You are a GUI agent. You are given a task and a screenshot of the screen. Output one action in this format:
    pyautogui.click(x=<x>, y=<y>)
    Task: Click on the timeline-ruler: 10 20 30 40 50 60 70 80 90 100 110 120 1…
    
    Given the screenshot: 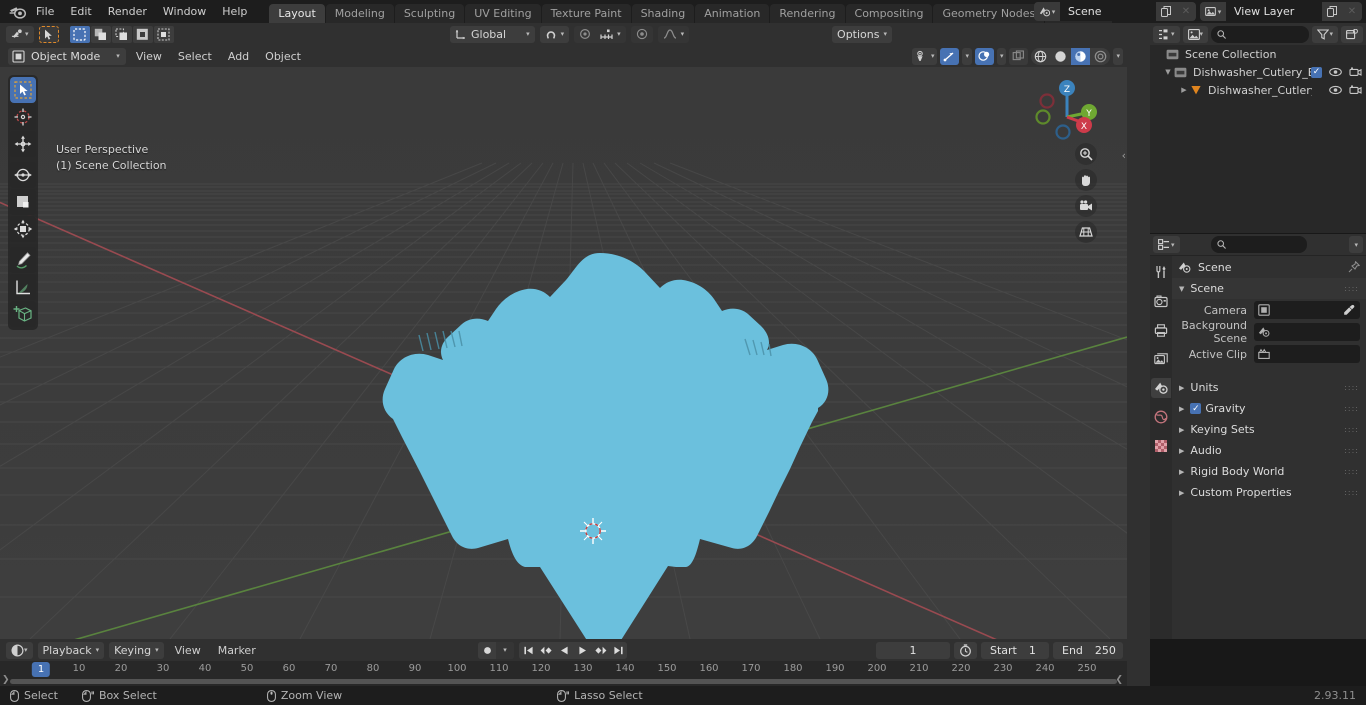 What is the action you would take?
    pyautogui.click(x=563, y=669)
    